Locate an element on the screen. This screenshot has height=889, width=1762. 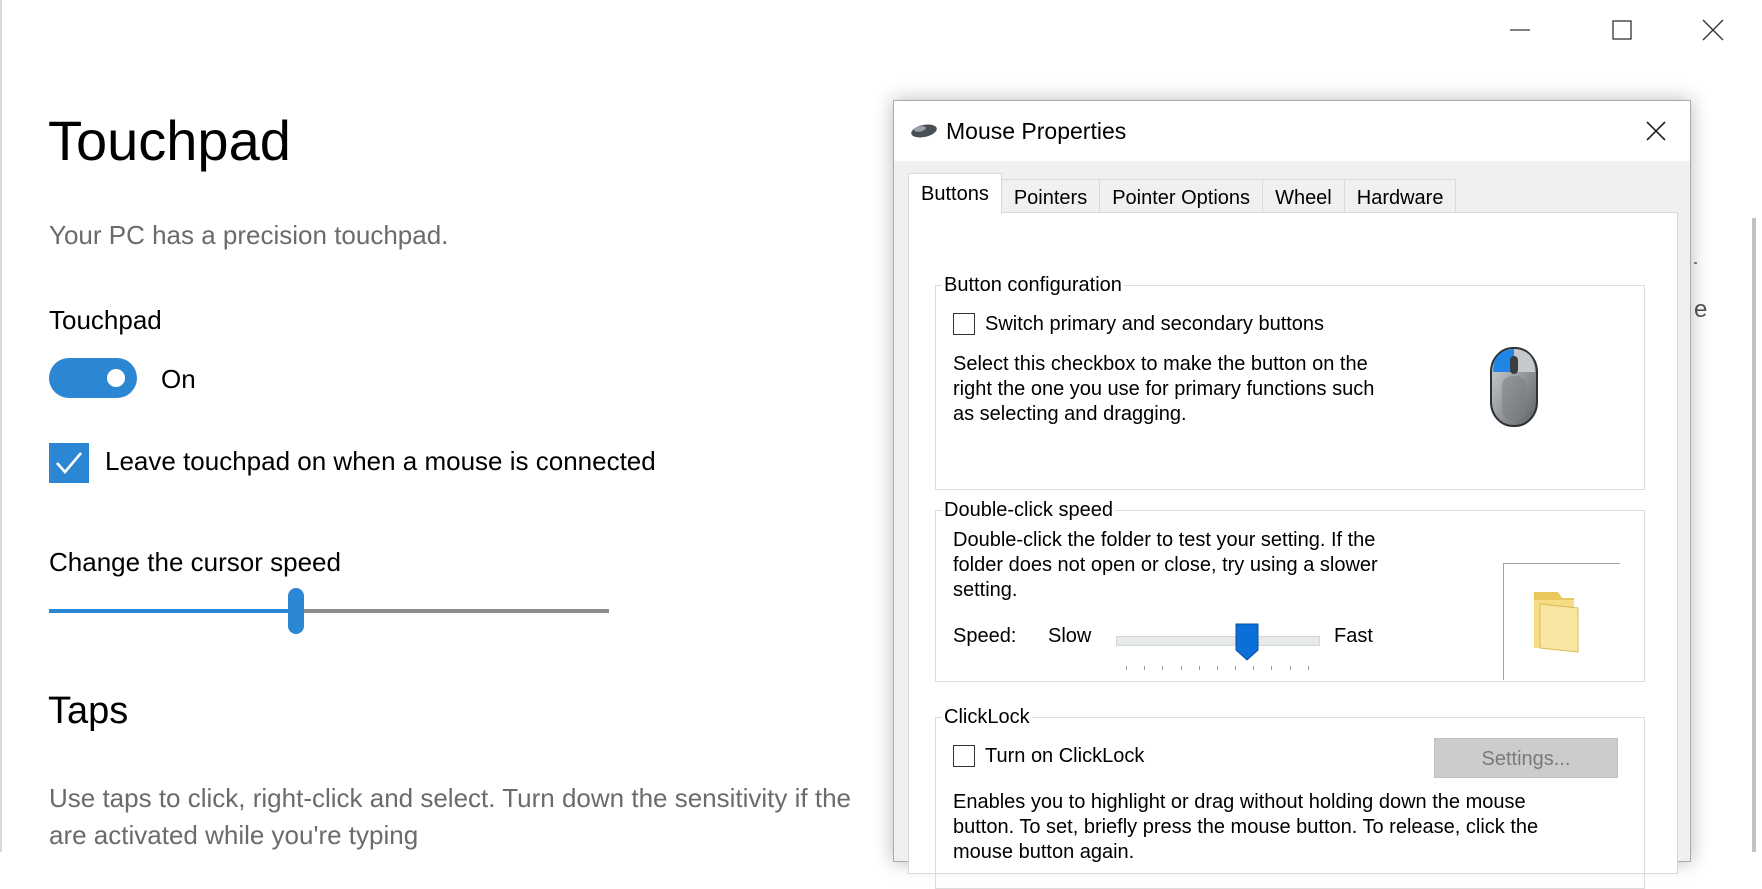
group-label: Button configuration is located at coordinates (1033, 285).